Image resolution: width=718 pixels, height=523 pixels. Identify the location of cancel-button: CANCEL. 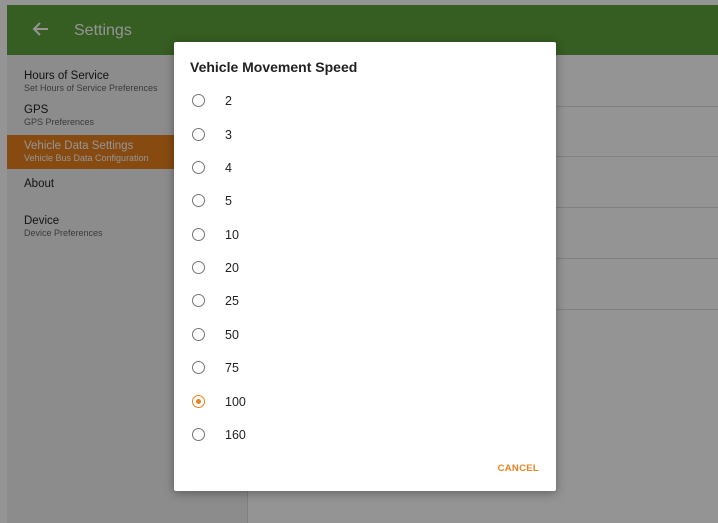
(518, 468).